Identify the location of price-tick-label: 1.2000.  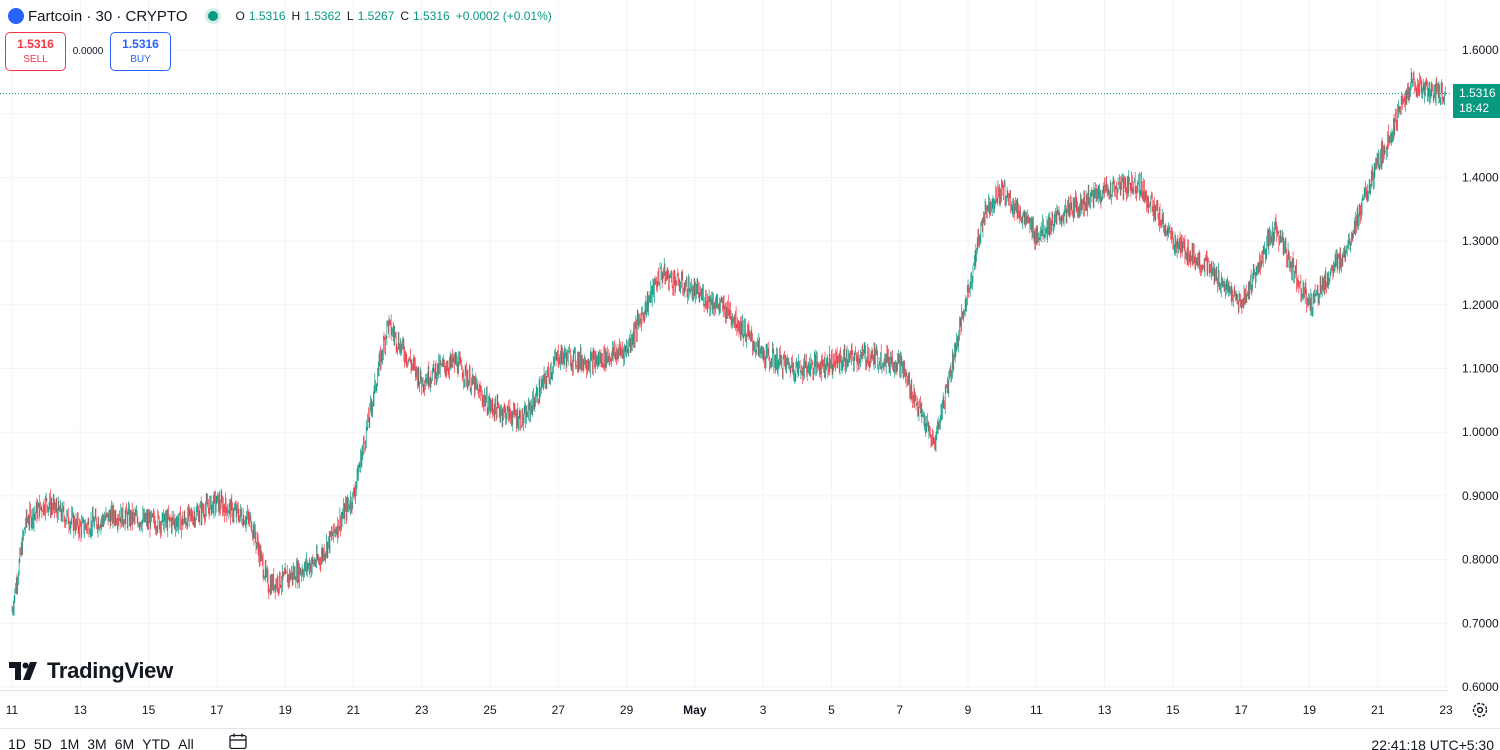
(1480, 305).